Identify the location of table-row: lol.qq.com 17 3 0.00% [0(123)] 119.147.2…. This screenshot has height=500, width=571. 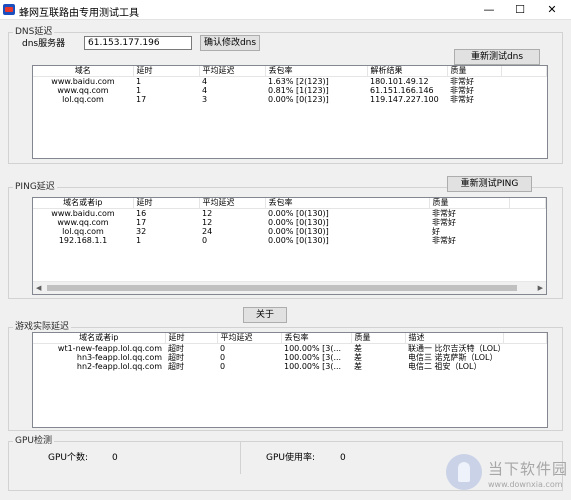
(290, 99).